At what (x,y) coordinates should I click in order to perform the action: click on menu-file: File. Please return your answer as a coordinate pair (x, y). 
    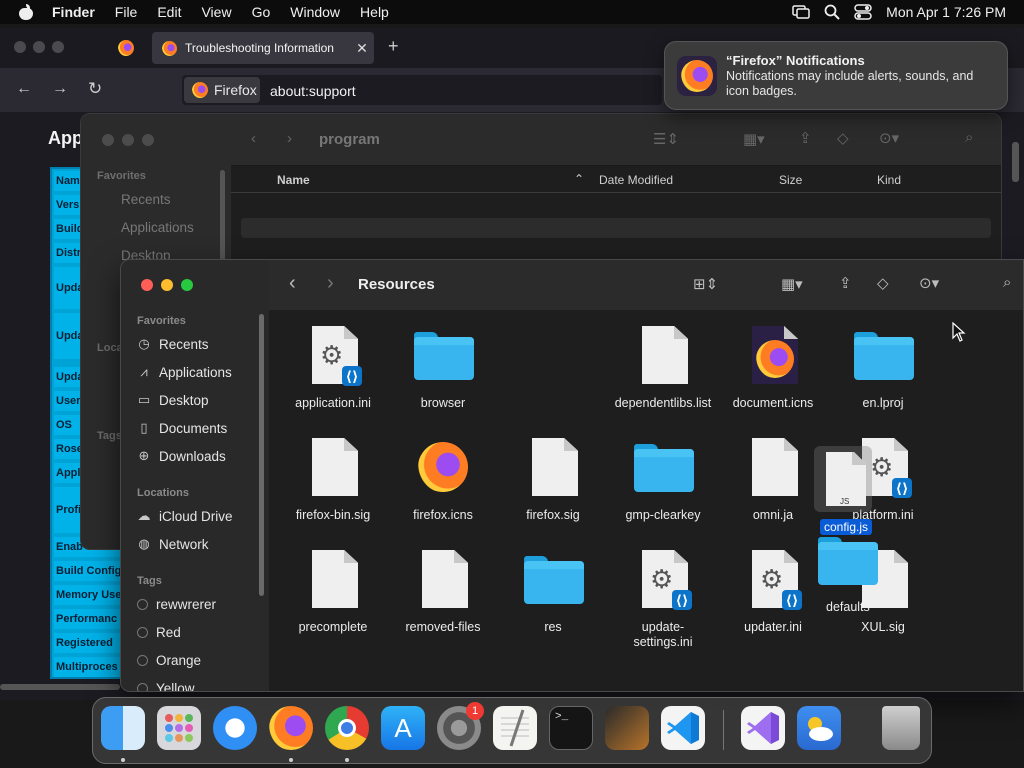
    Looking at the image, I should click on (126, 12).